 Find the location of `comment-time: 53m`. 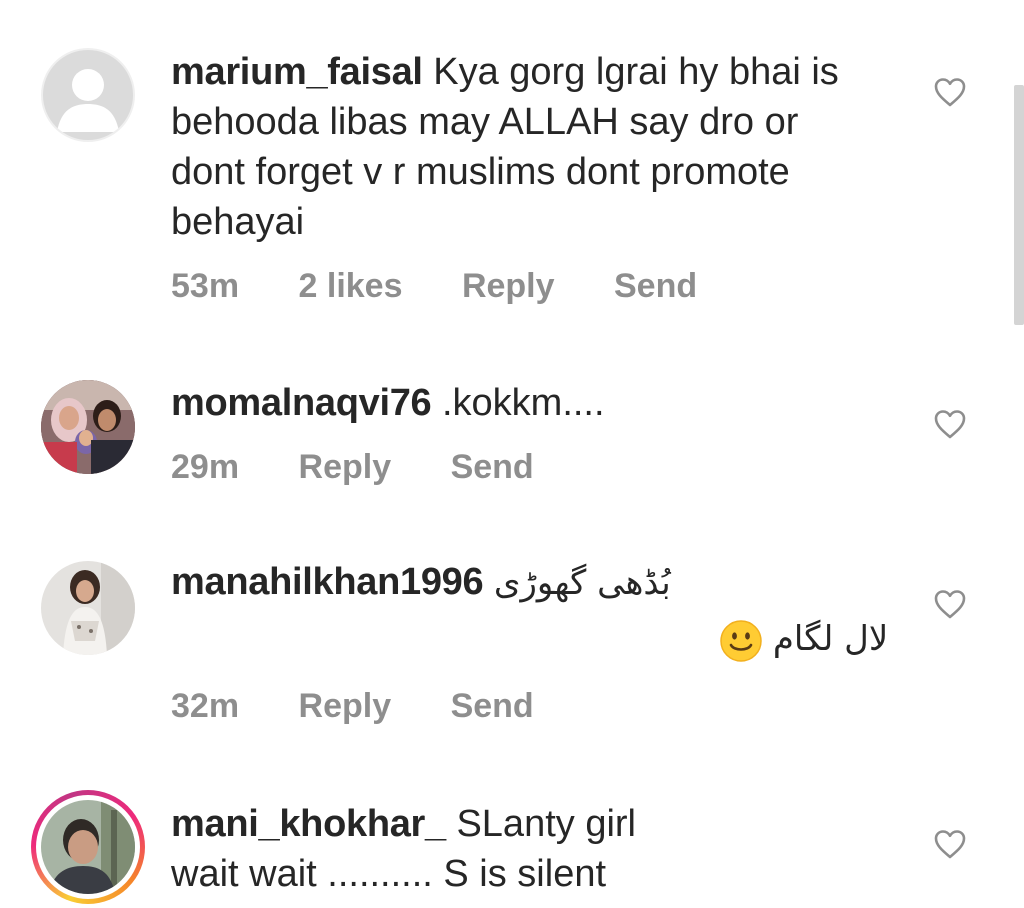

comment-time: 53m is located at coordinates (205, 286).